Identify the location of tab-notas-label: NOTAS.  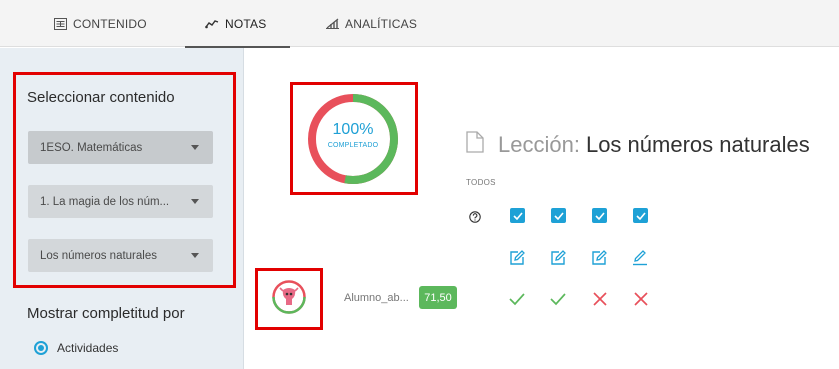
(246, 23).